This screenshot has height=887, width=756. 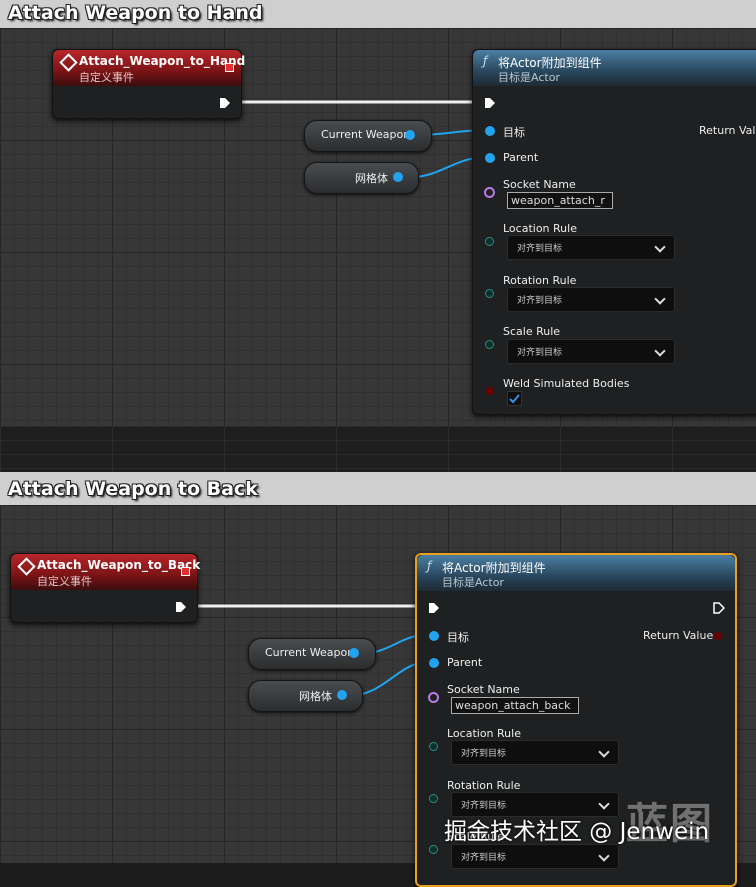 What do you see at coordinates (535, 856) in the screenshot?
I see `scale-rule-dropdown: 对齐到目标` at bounding box center [535, 856].